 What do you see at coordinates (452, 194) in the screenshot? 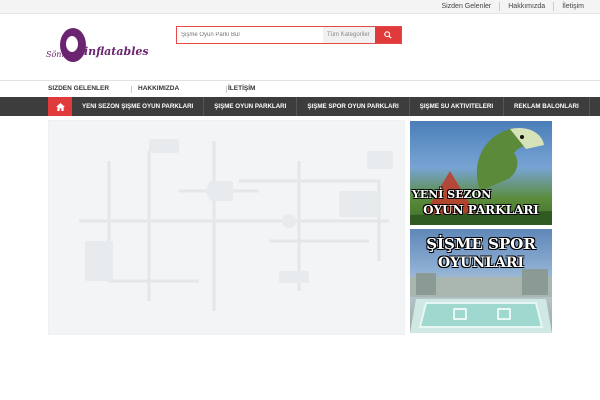
I see `promo1-line1: YENİ SEZON` at bounding box center [452, 194].